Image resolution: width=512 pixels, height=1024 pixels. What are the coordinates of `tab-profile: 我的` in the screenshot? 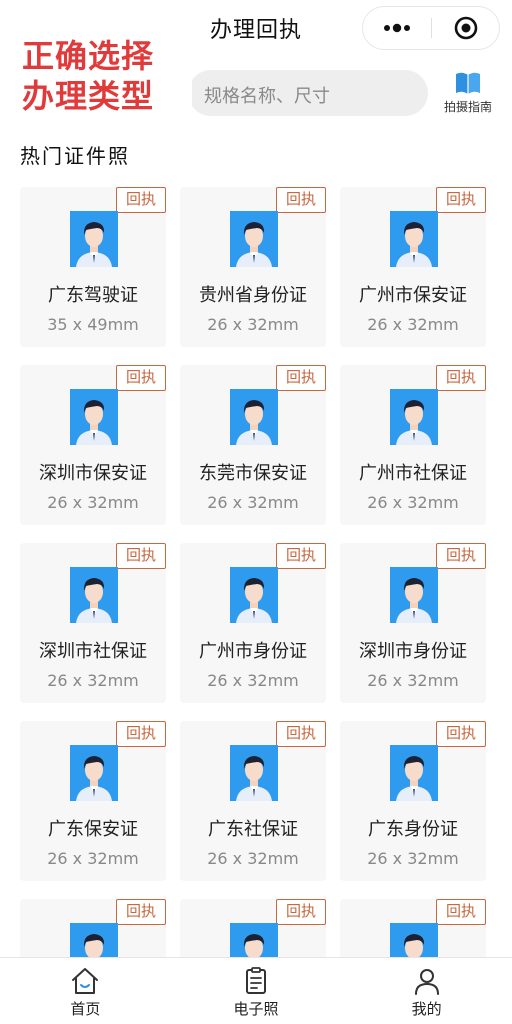 It's located at (426, 991).